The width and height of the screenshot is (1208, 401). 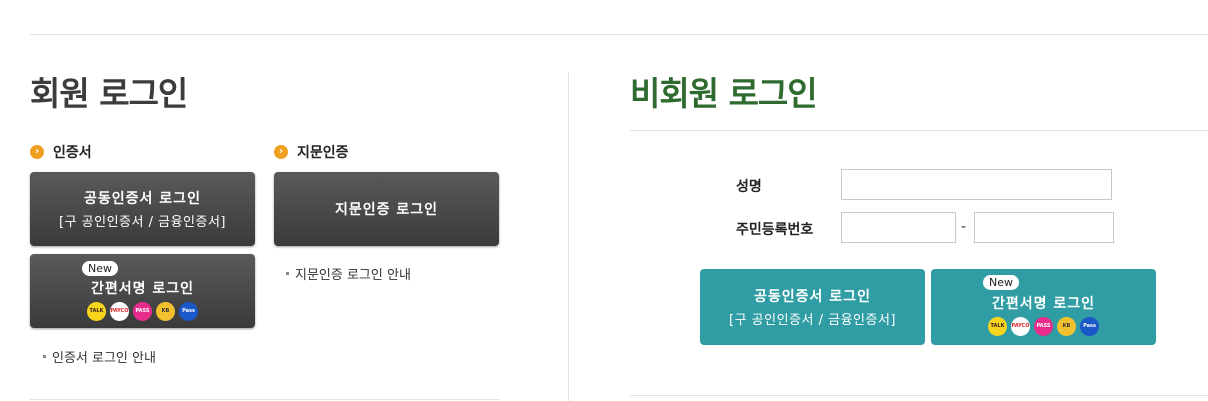 What do you see at coordinates (812, 320) in the screenshot?
I see `guest-cert-login-sub: [구 공인인증서 / 금융인증서]` at bounding box center [812, 320].